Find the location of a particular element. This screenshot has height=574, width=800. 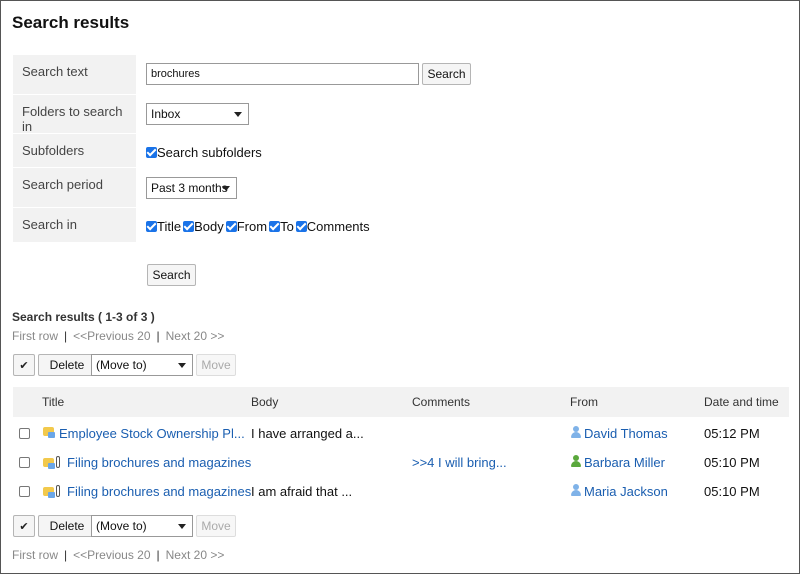

folder-select-value: Inbox is located at coordinates (166, 114).